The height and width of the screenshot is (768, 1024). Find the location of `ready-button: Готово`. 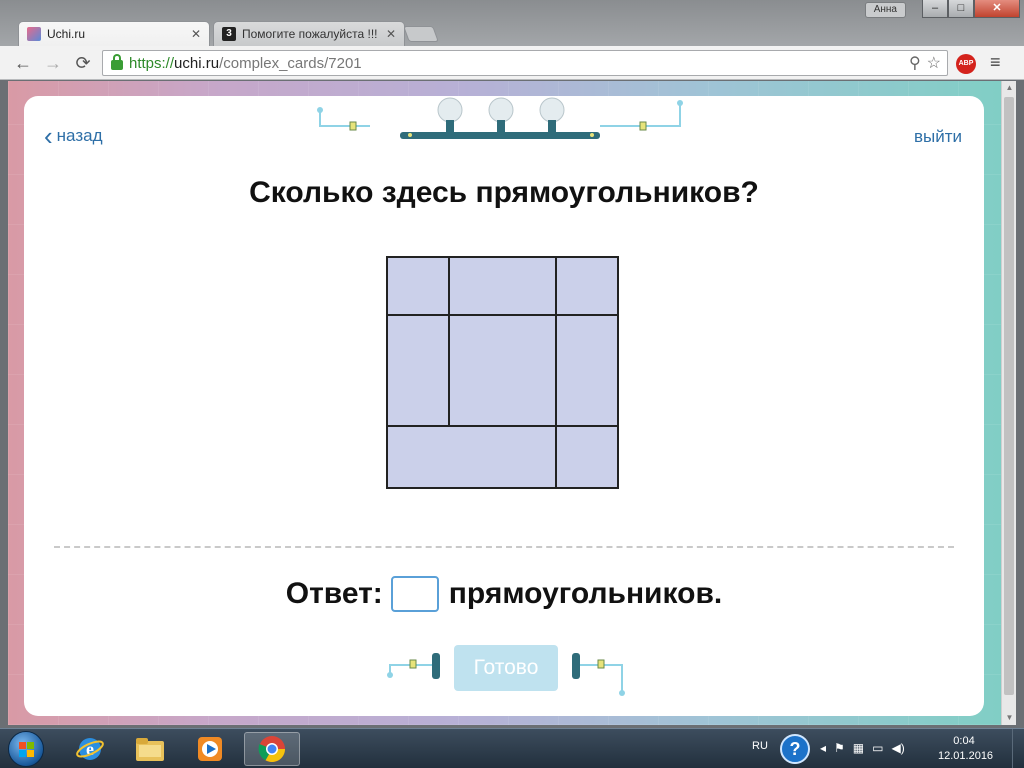

ready-button: Готово is located at coordinates (506, 668).